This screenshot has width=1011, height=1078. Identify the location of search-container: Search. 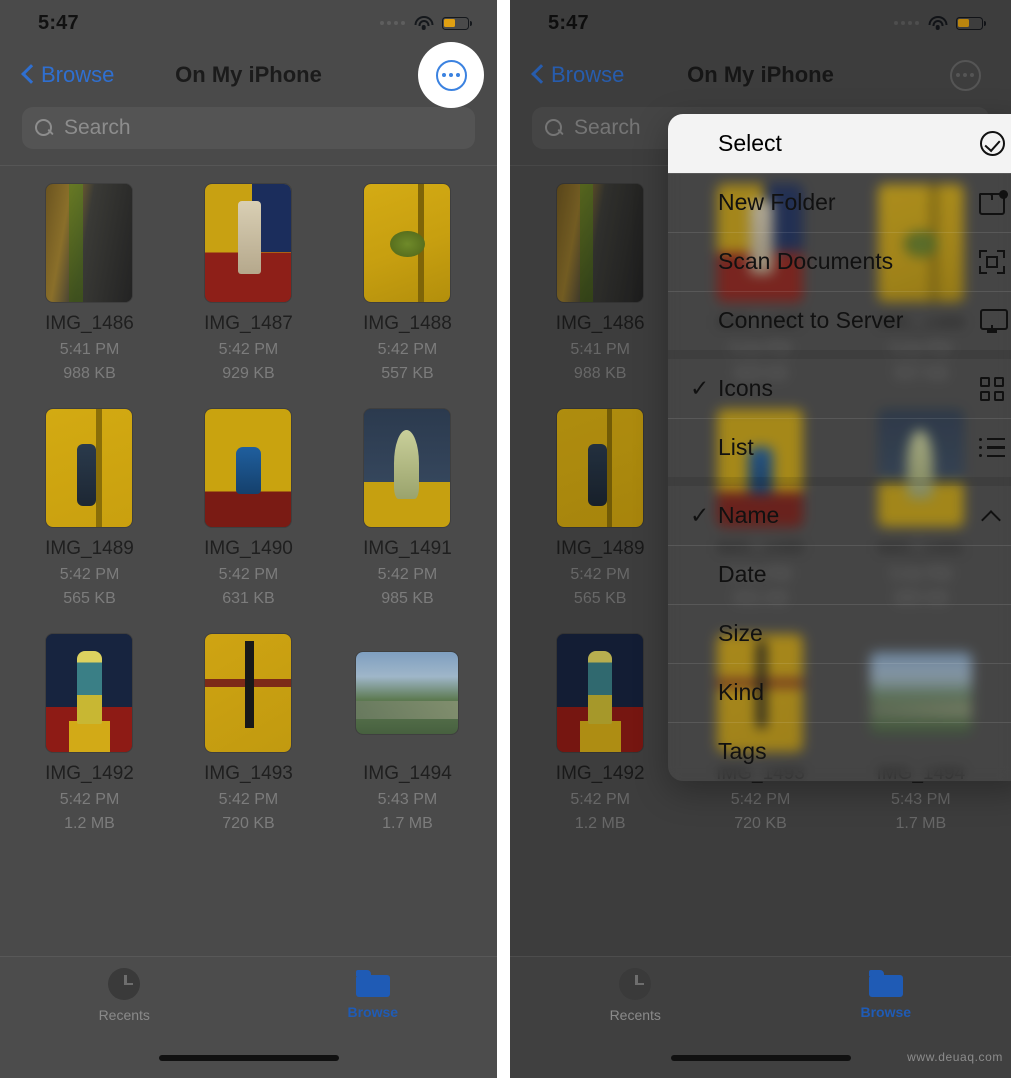
(248, 134).